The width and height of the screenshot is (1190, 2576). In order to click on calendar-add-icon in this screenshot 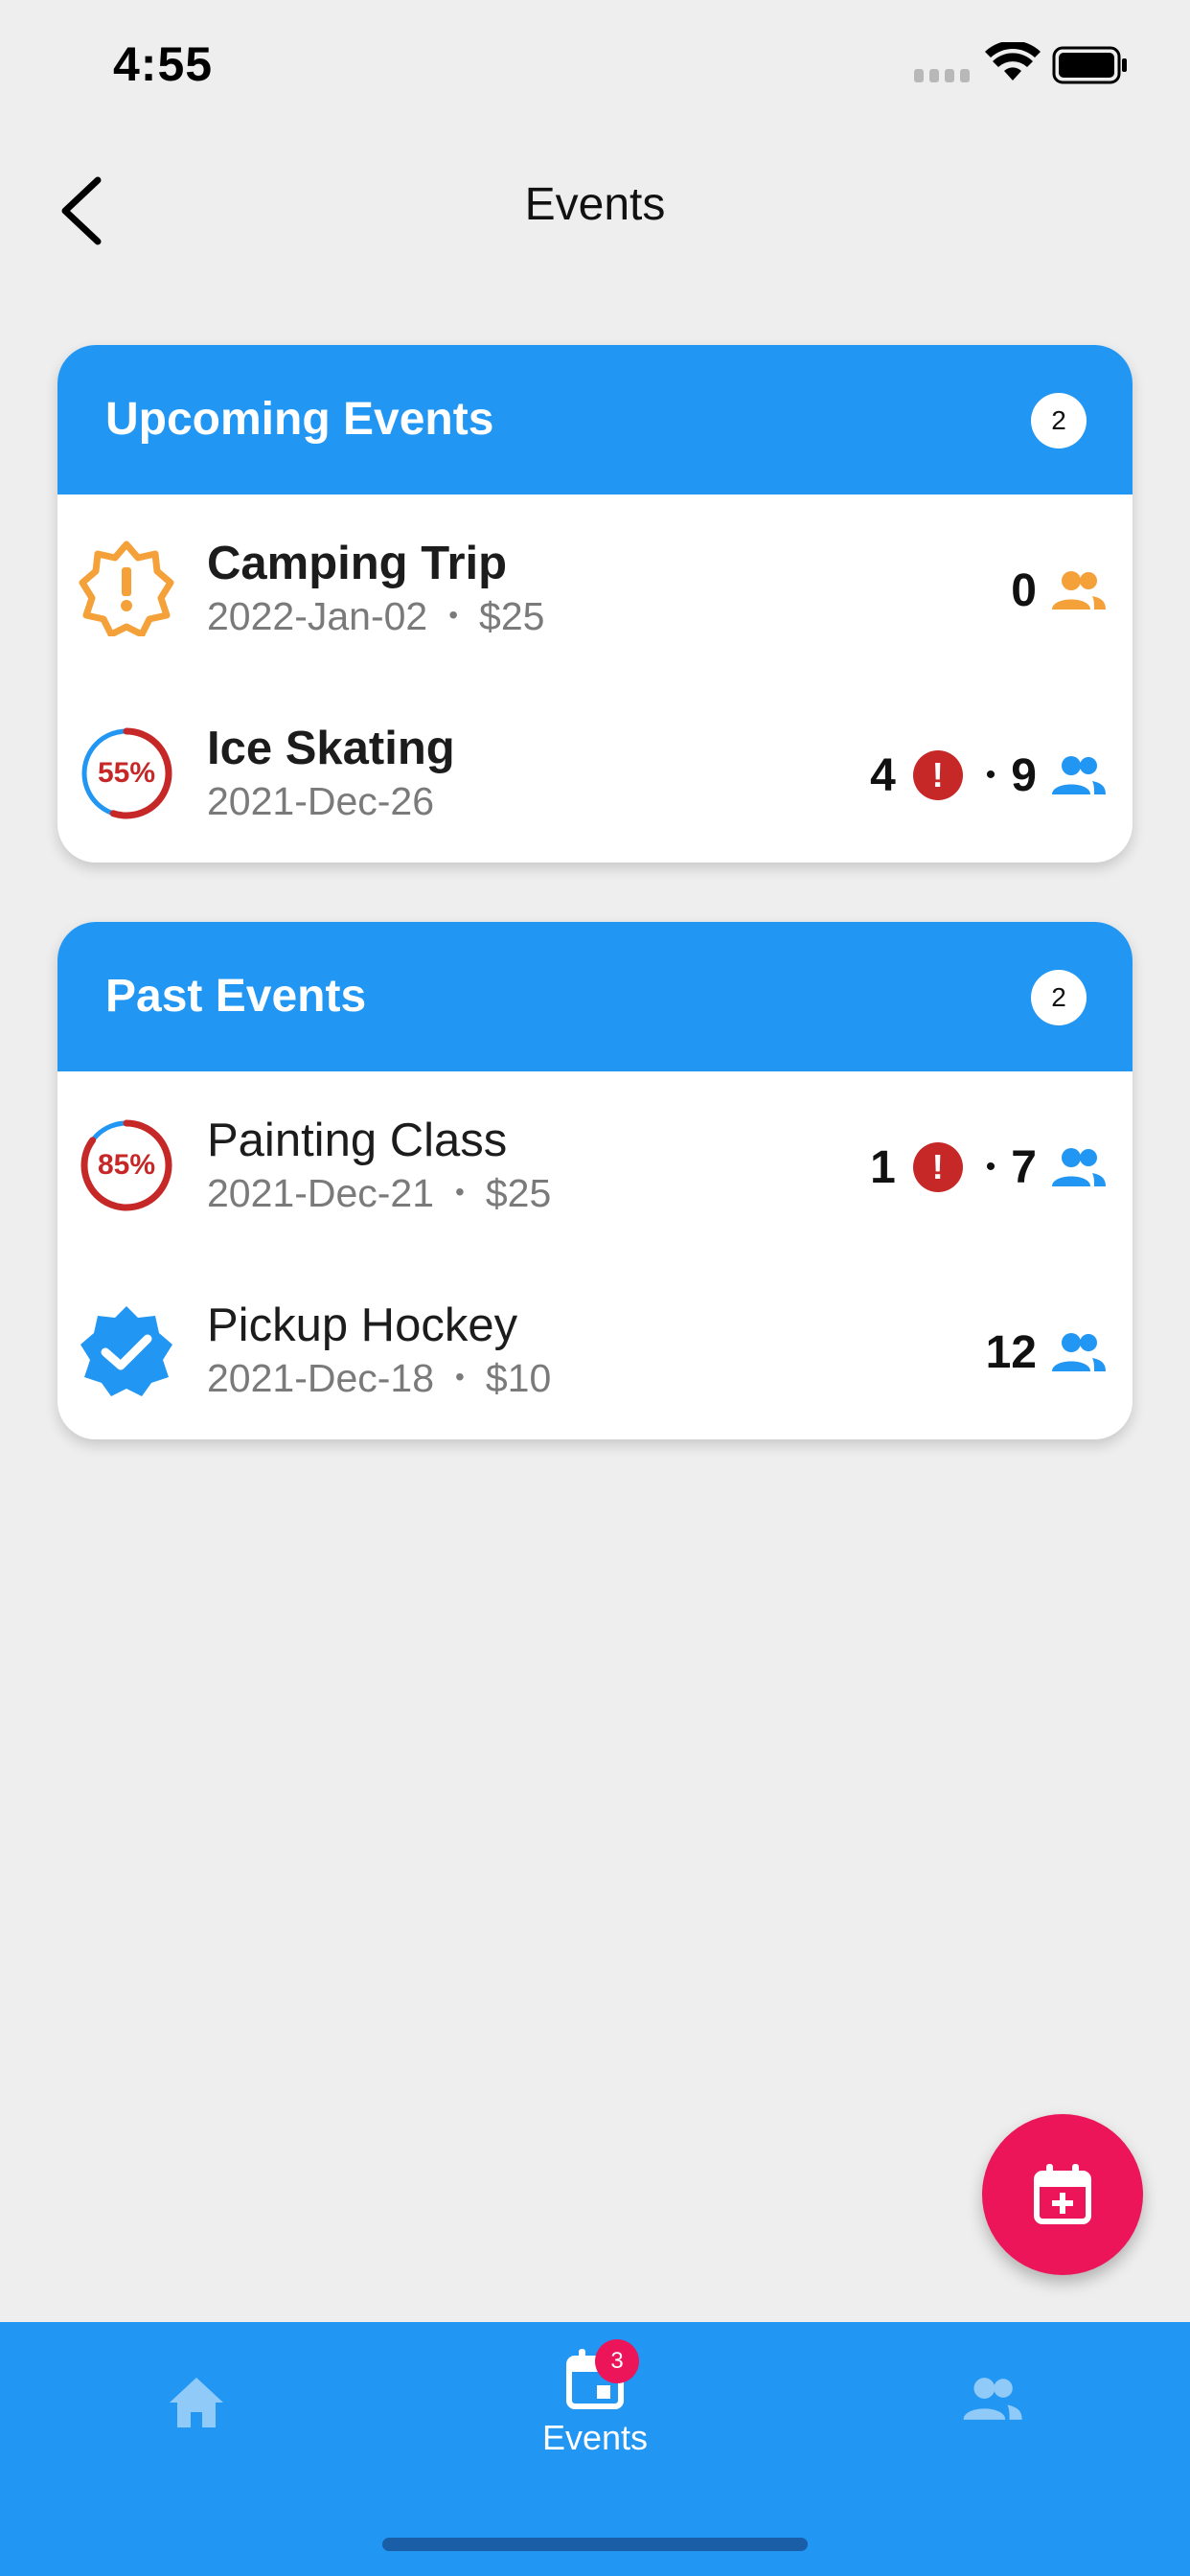, I will do `click(1063, 2194)`.